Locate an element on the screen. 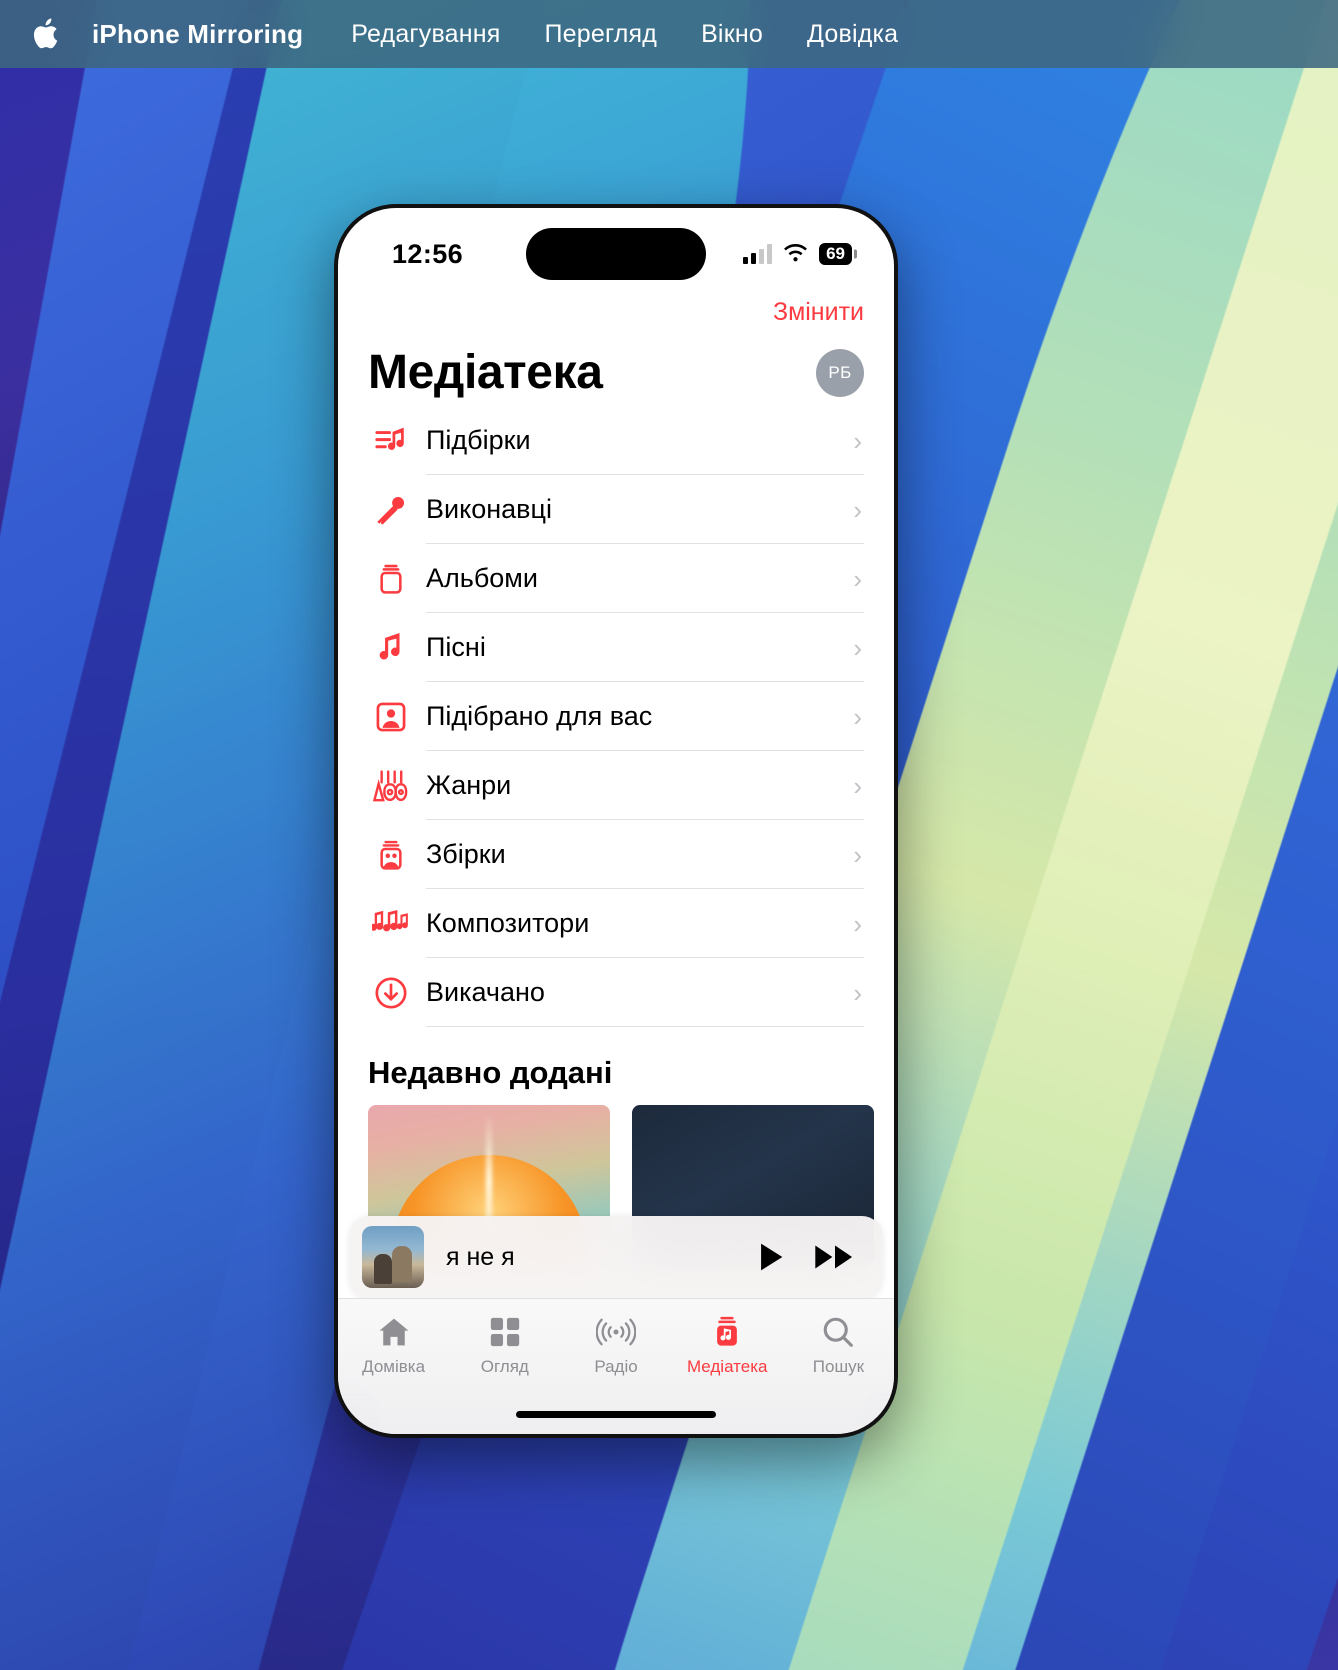 The height and width of the screenshot is (1670, 1338). nav-bar: Змінити is located at coordinates (616, 306).